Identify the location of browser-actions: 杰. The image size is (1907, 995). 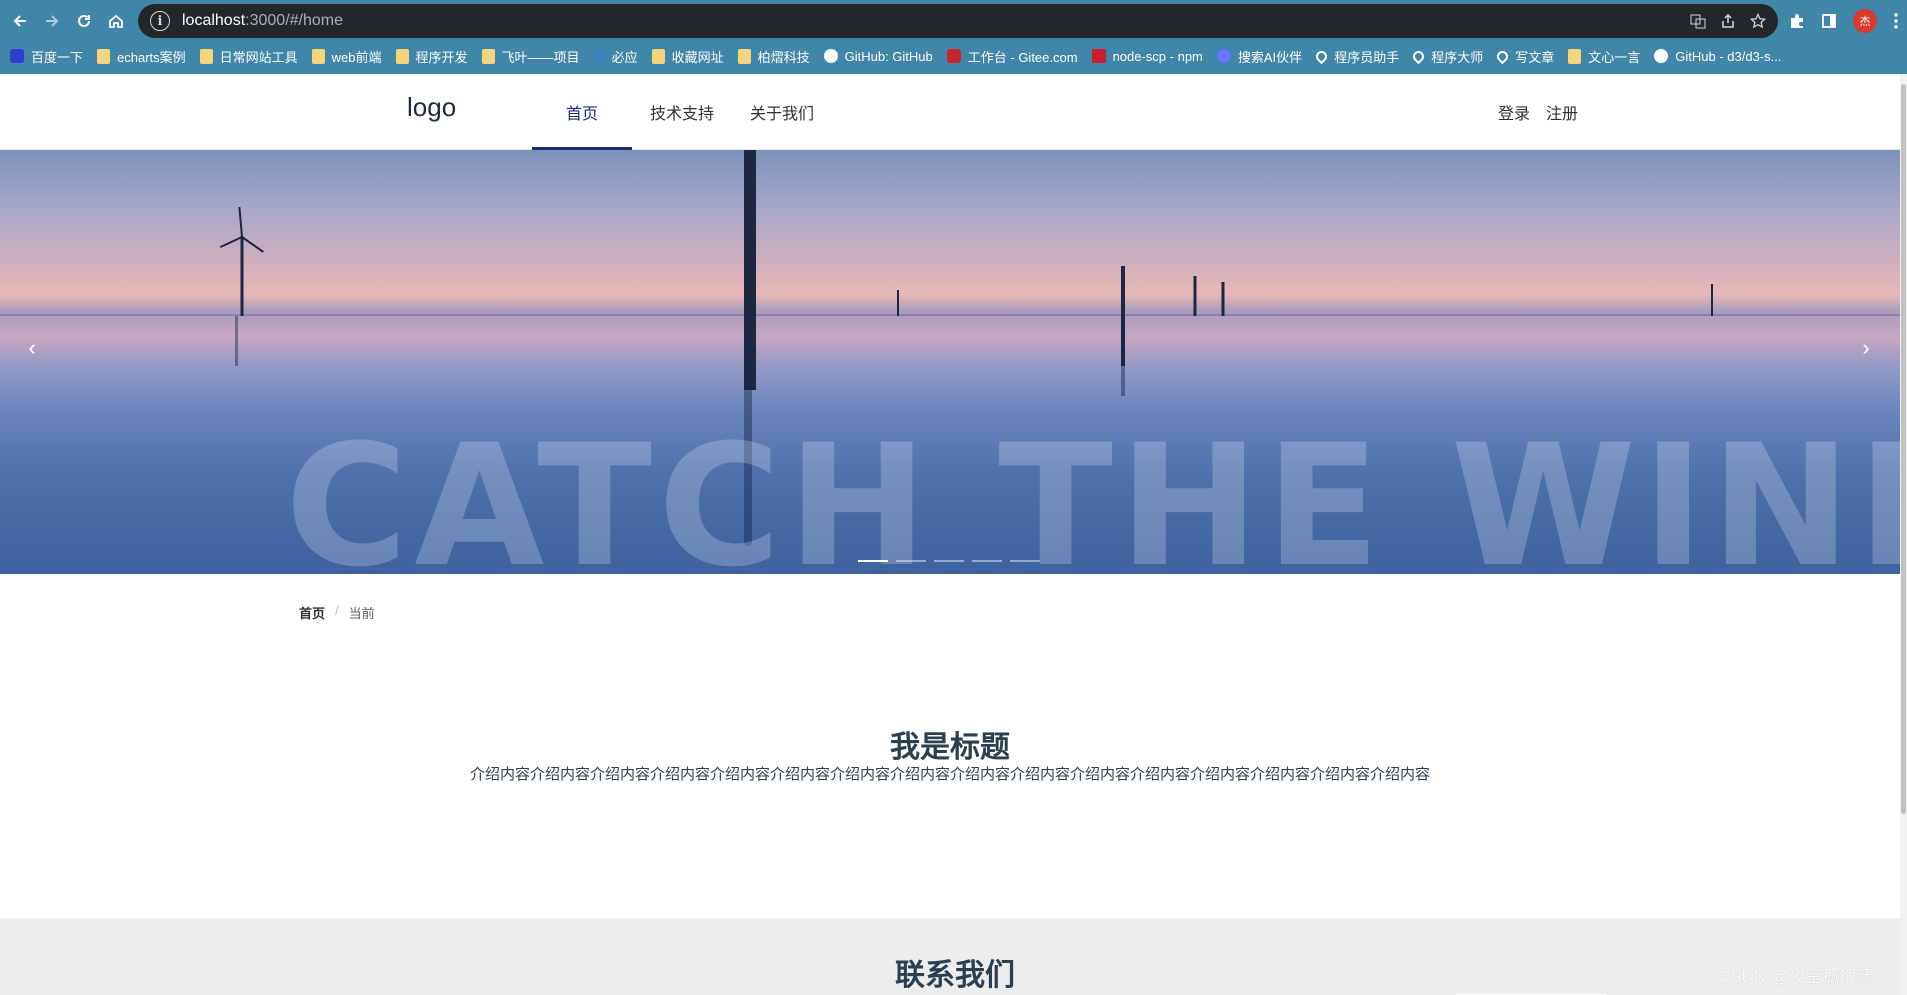
(1844, 21).